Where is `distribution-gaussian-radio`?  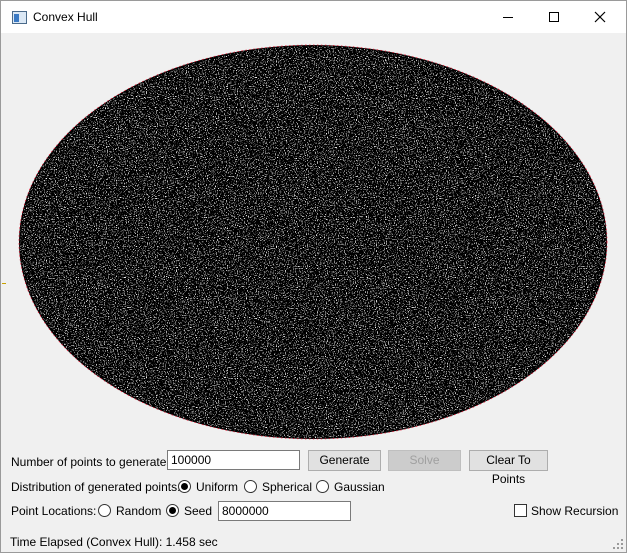 distribution-gaussian-radio is located at coordinates (322, 486).